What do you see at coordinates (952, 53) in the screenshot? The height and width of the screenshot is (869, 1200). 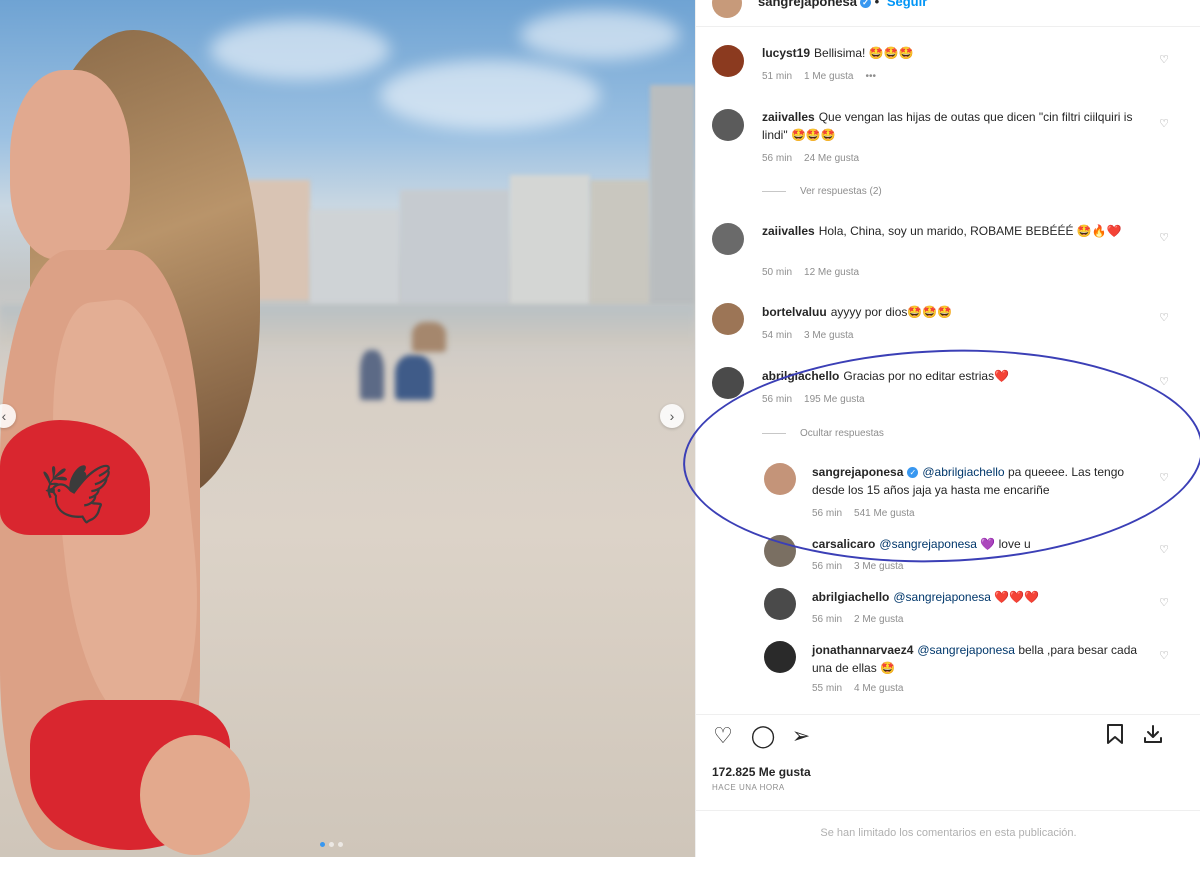 I see `comment-text: lucyst19 Bellisima! 🤩🤩🤩` at bounding box center [952, 53].